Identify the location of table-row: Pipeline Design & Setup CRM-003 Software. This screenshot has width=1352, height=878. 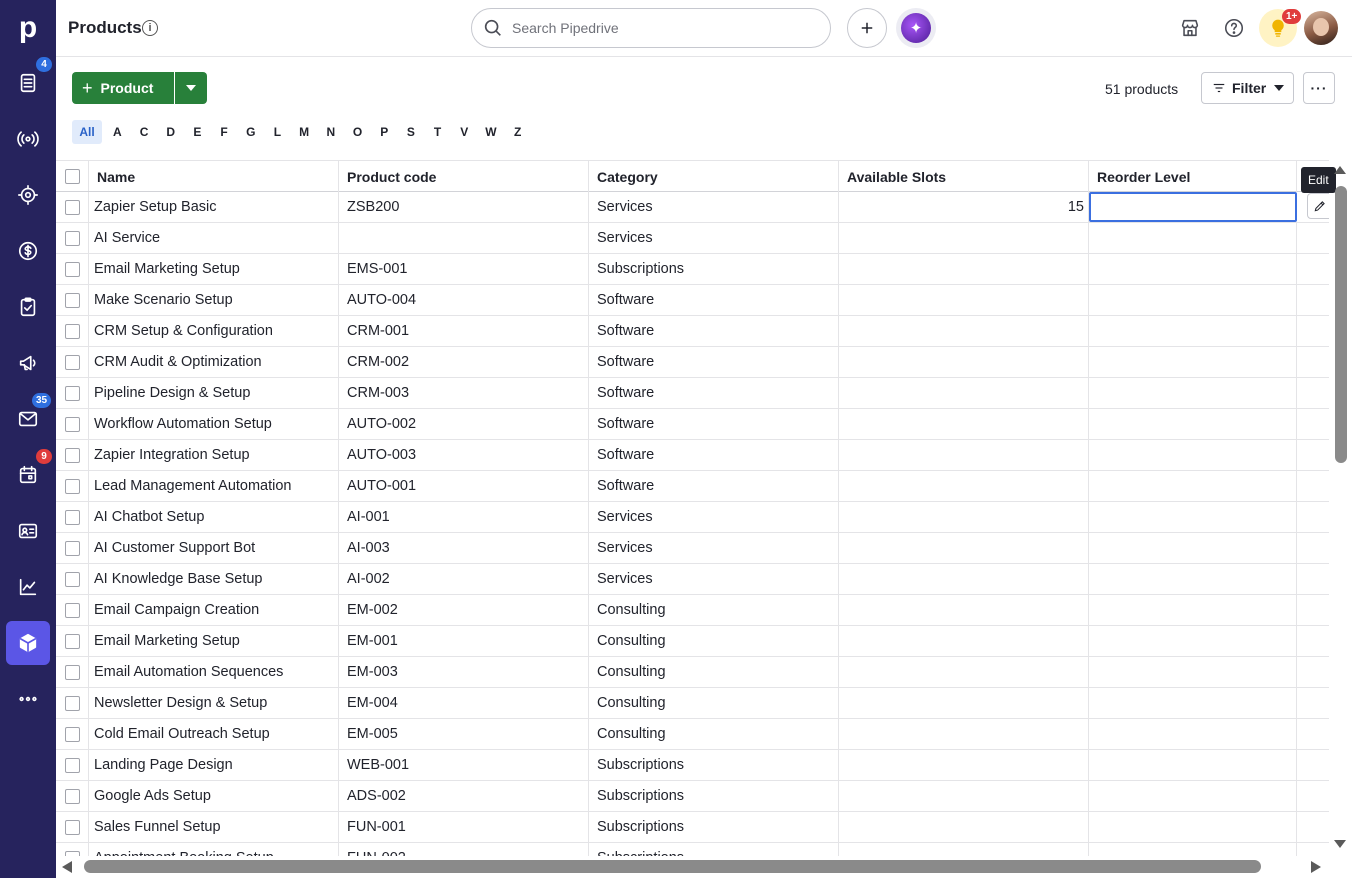
(692, 393).